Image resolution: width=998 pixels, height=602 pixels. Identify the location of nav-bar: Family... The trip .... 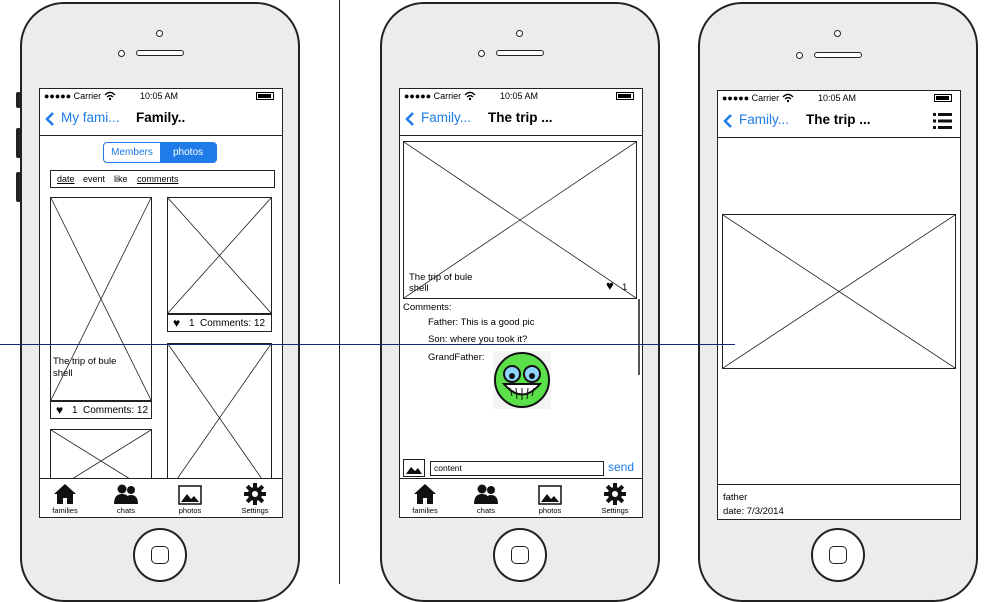
(839, 121).